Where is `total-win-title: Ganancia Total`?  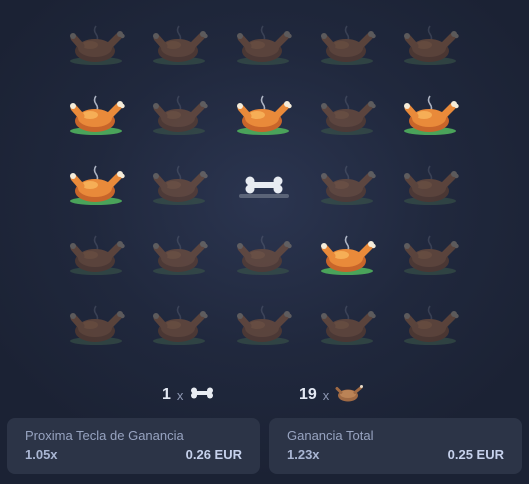 total-win-title: Ganancia Total is located at coordinates (330, 435).